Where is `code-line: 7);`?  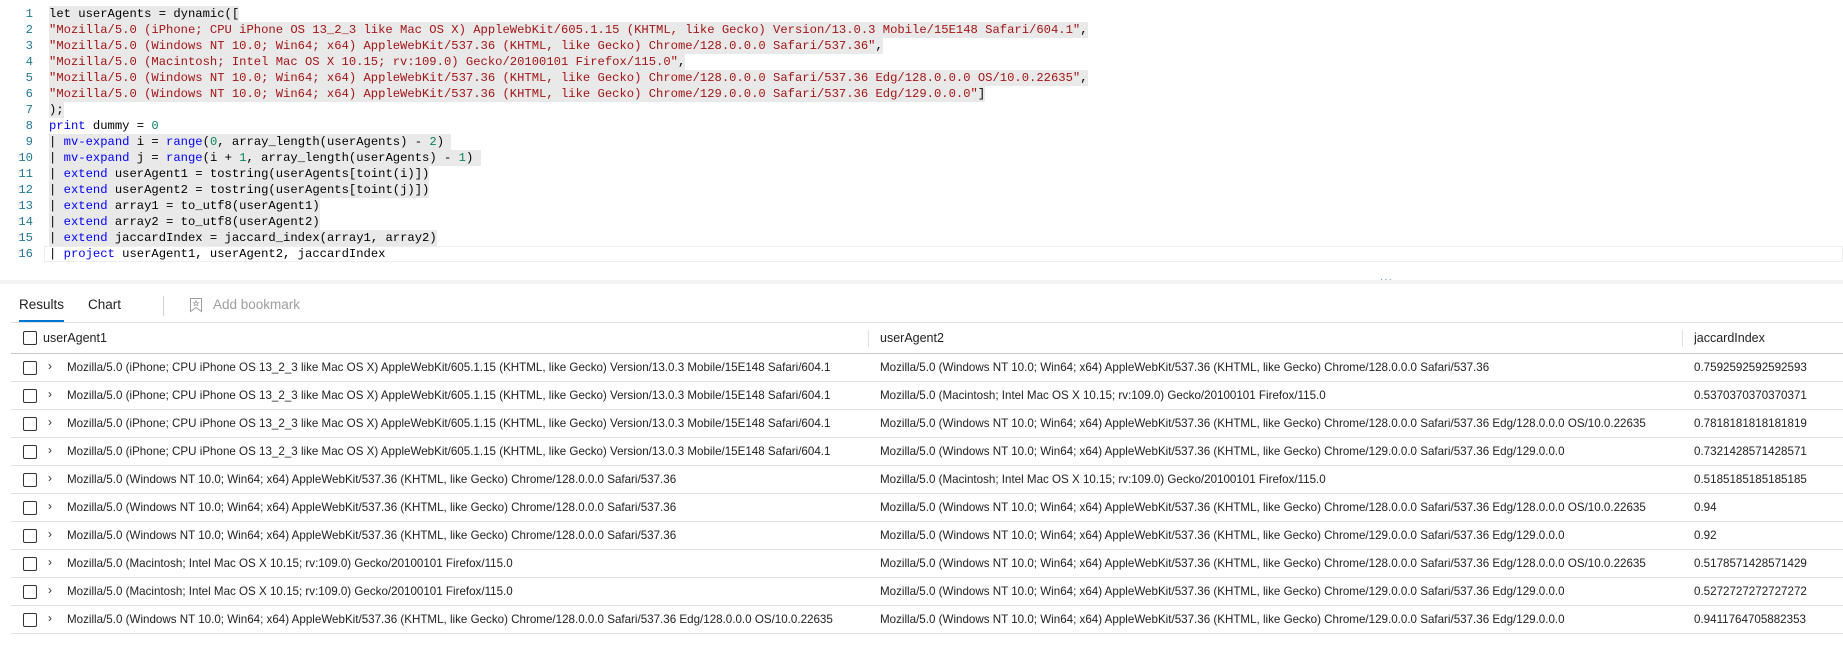 code-line: 7); is located at coordinates (921, 110).